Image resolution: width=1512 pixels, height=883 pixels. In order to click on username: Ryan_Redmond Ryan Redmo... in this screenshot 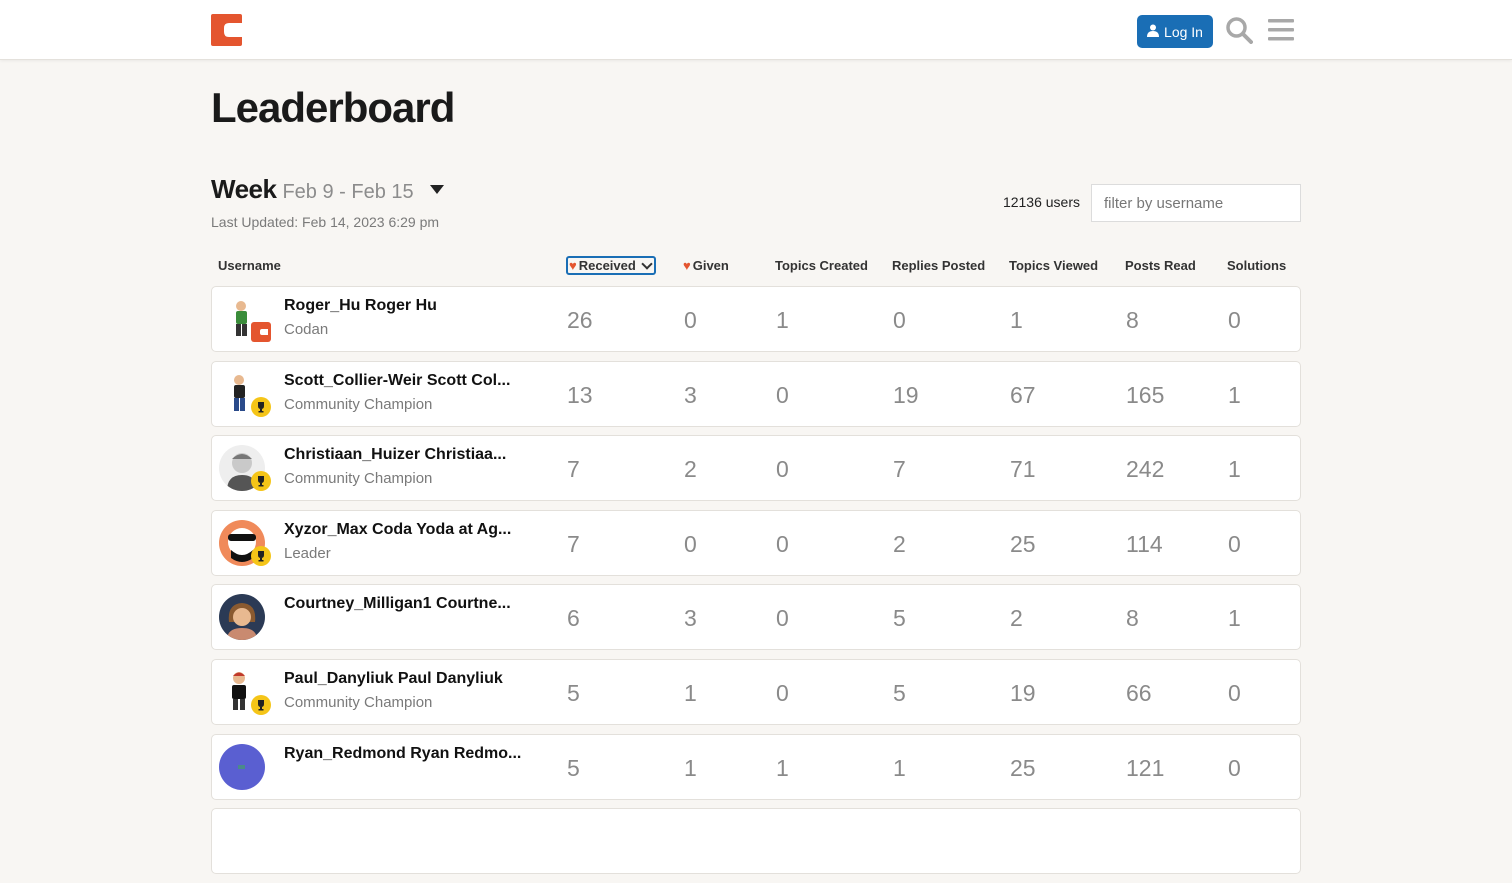, I will do `click(406, 754)`.